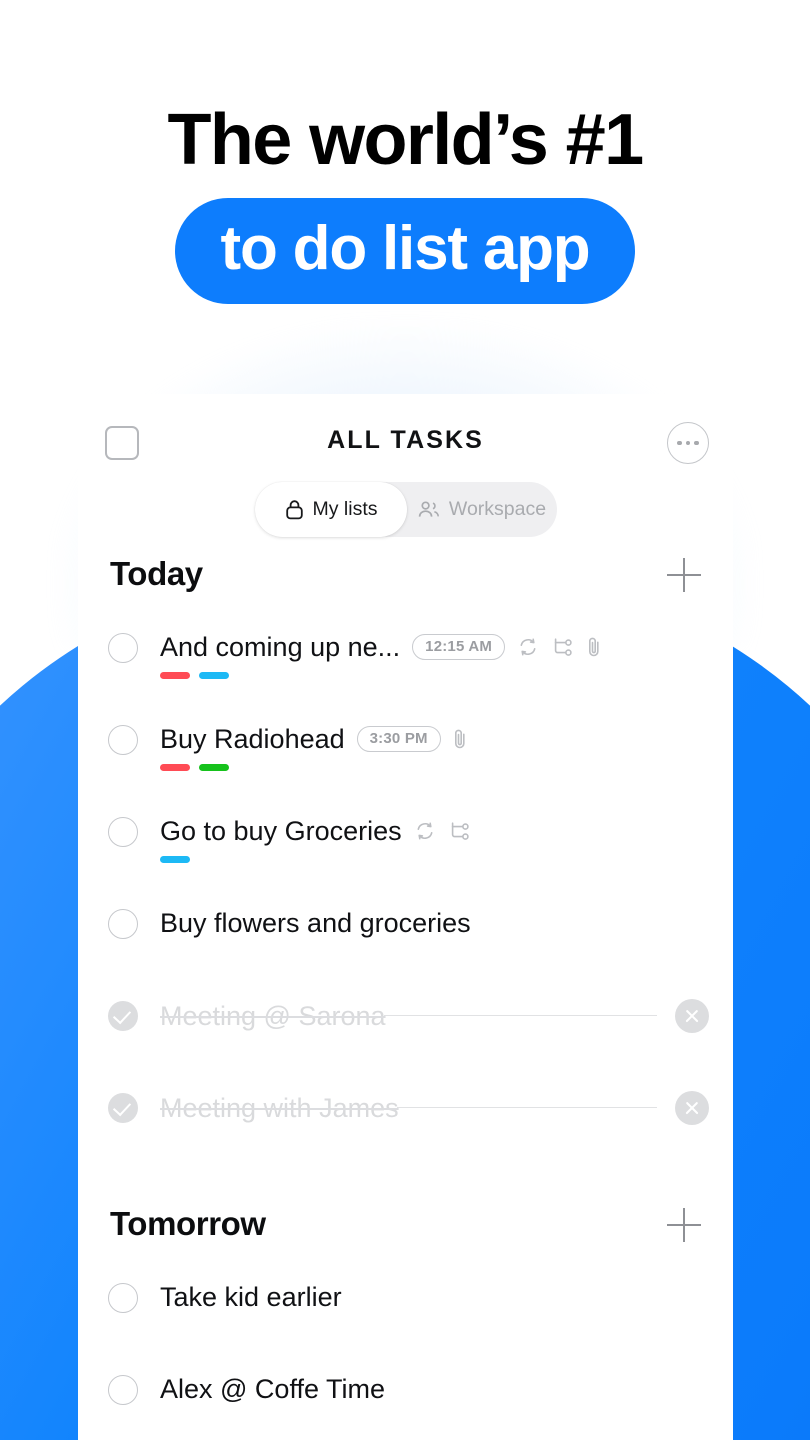  Describe the element at coordinates (251, 1297) in the screenshot. I see `task-title: Take kid earlier` at that location.